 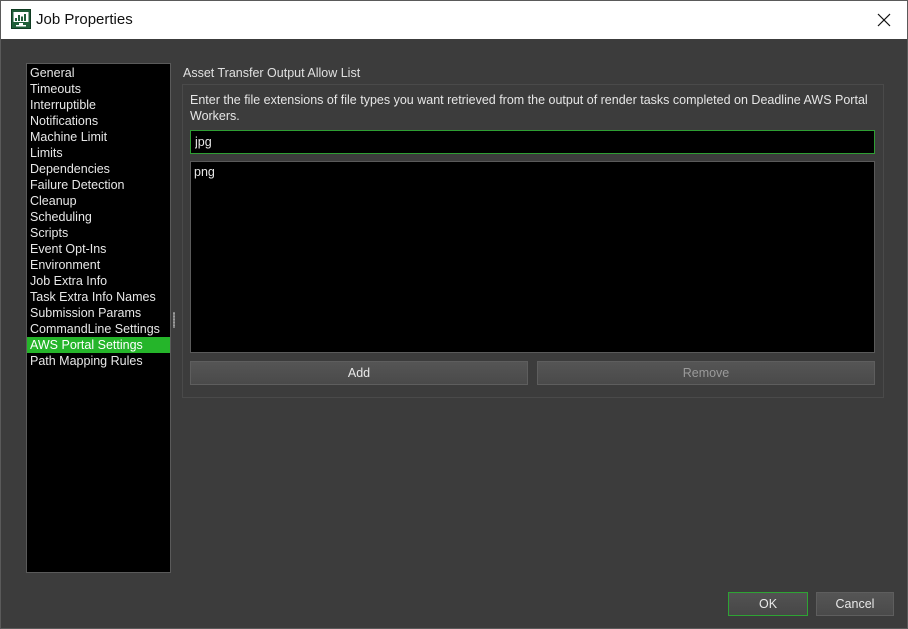 What do you see at coordinates (98, 249) in the screenshot?
I see `sidebar-item-event-opt-ins: Event Opt-Ins` at bounding box center [98, 249].